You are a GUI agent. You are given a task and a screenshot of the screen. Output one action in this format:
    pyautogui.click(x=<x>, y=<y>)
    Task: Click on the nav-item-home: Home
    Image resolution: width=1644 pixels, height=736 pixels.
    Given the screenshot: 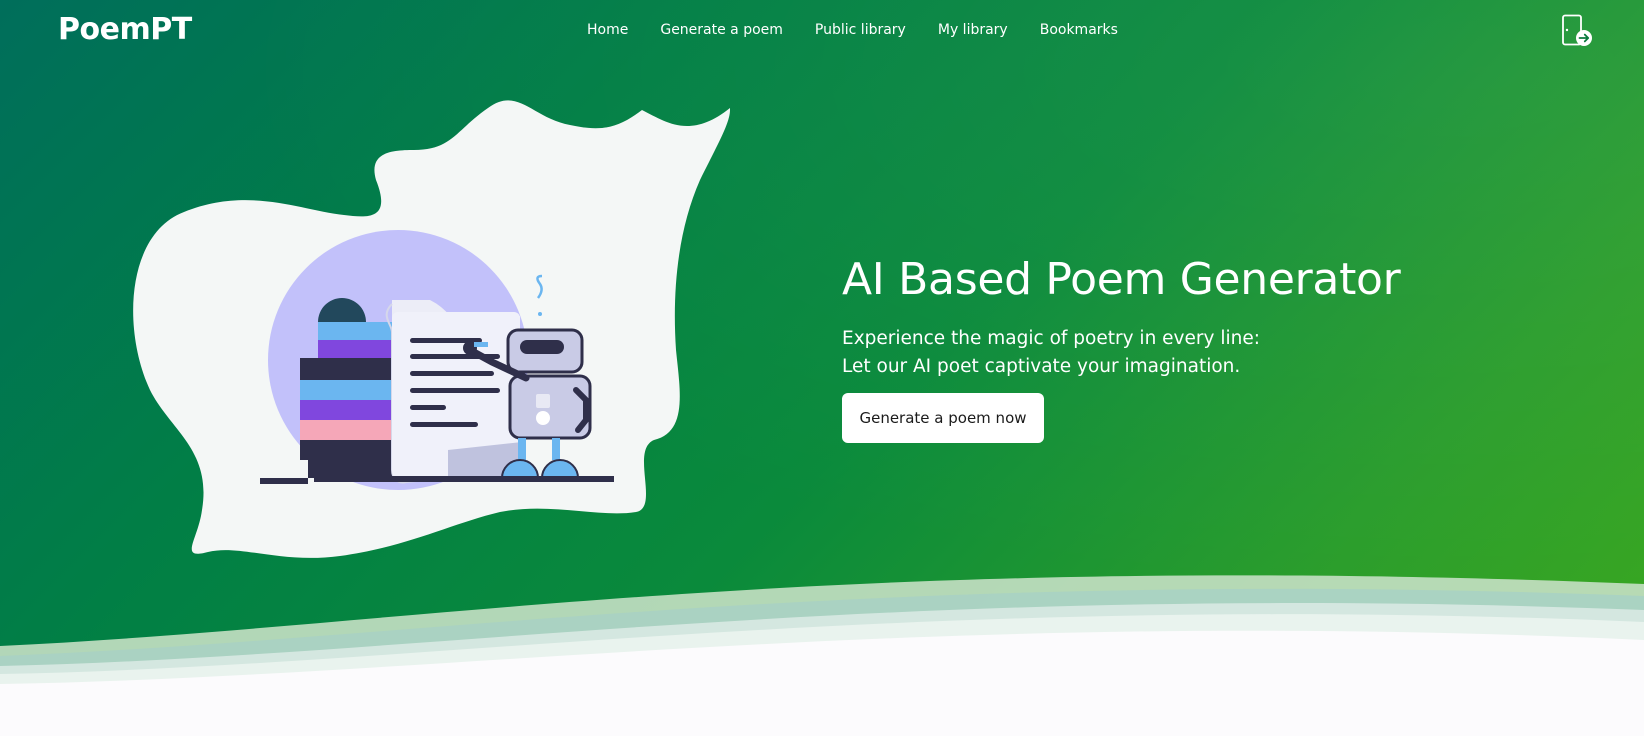 What is the action you would take?
    pyautogui.click(x=607, y=30)
    